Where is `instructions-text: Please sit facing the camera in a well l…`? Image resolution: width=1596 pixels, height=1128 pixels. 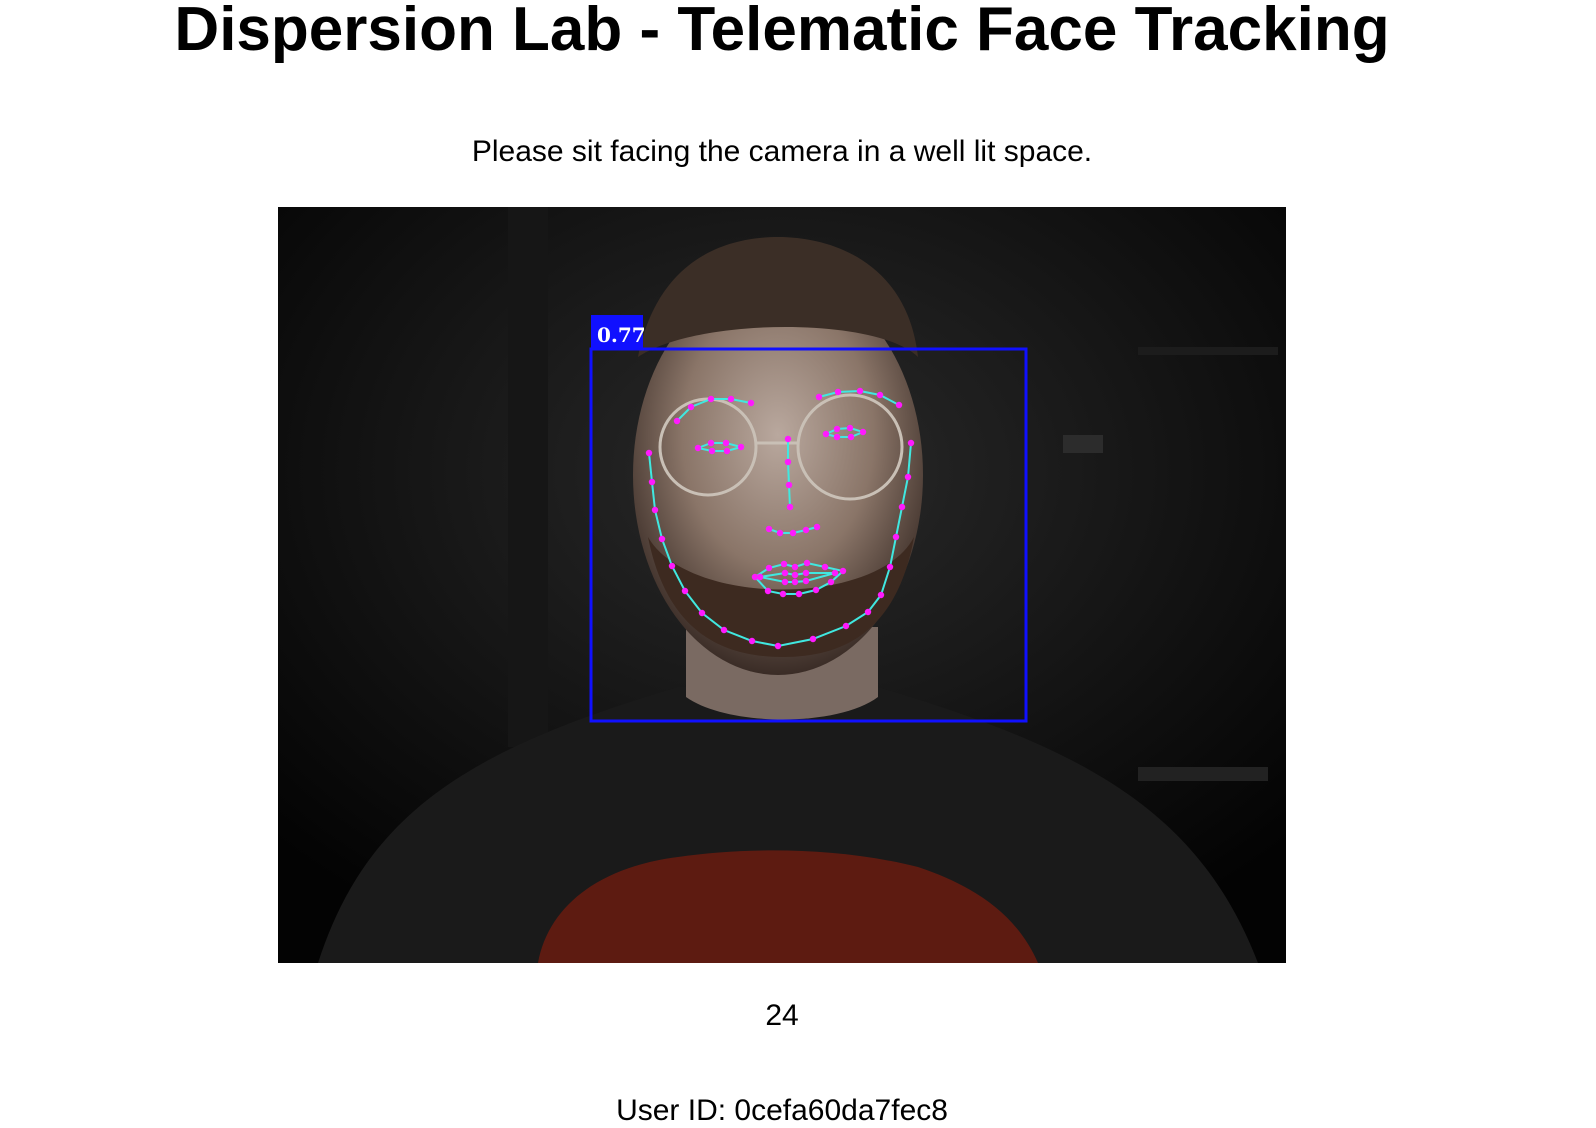
instructions-text: Please sit facing the camera in a well l… is located at coordinates (782, 151).